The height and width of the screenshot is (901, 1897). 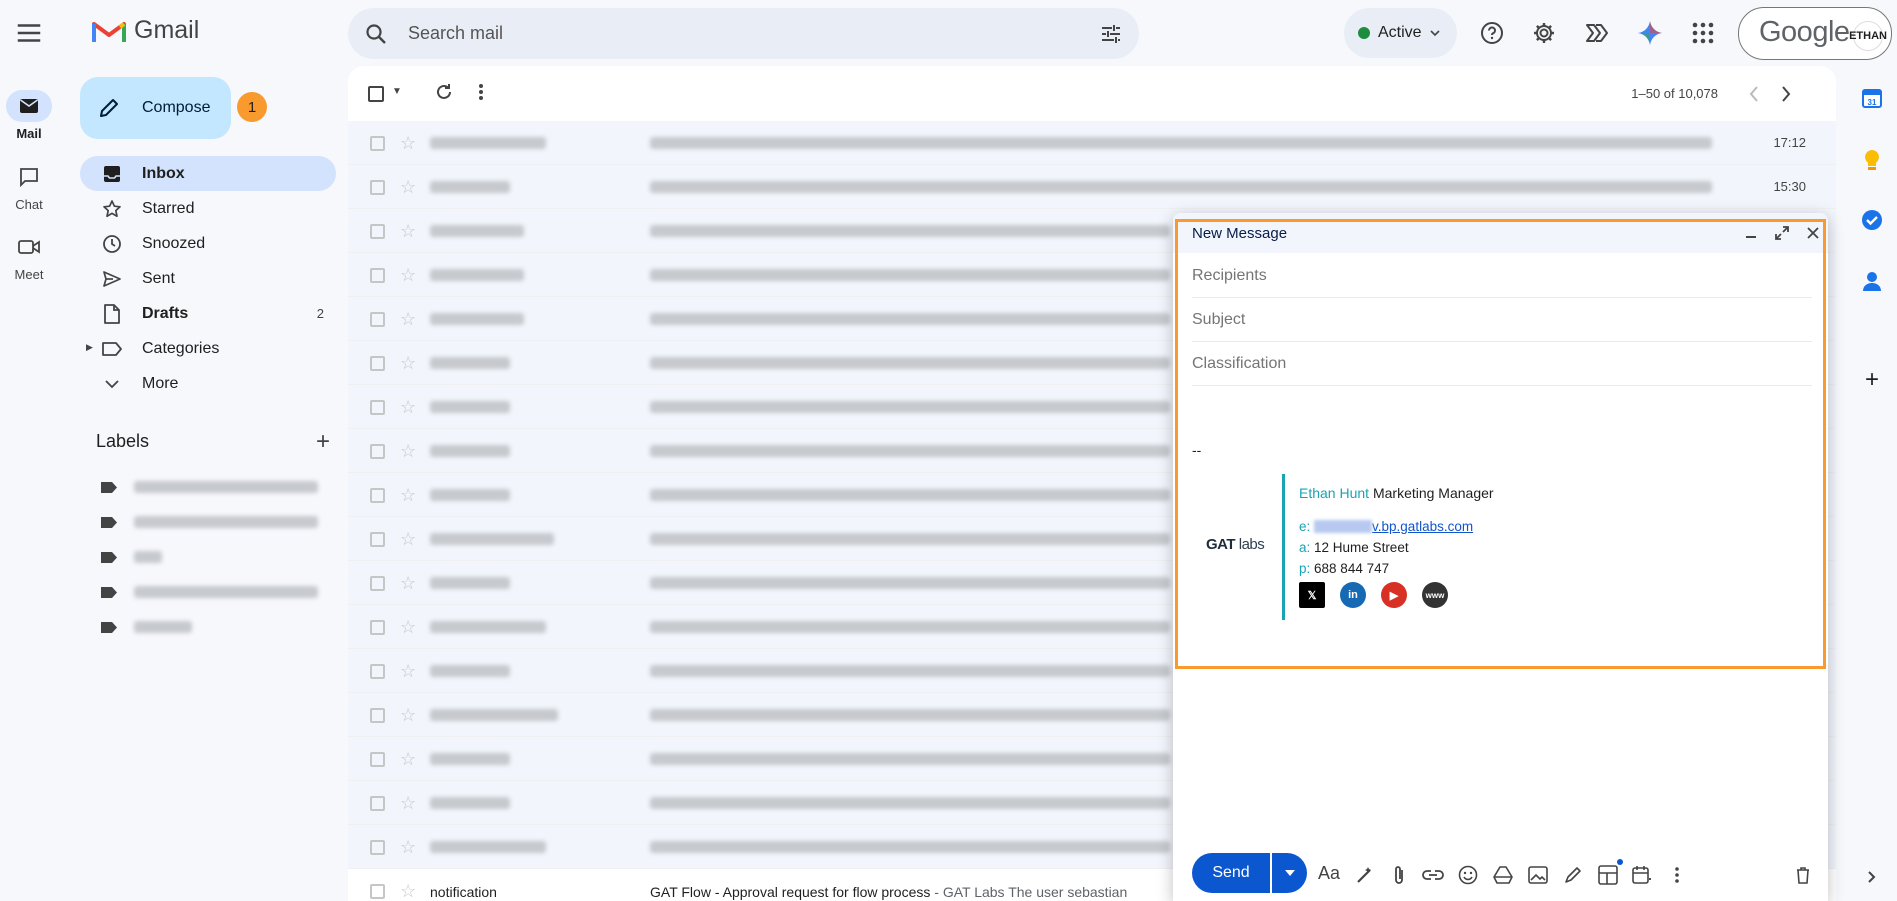 I want to click on recipients-input, so click(x=1502, y=276).